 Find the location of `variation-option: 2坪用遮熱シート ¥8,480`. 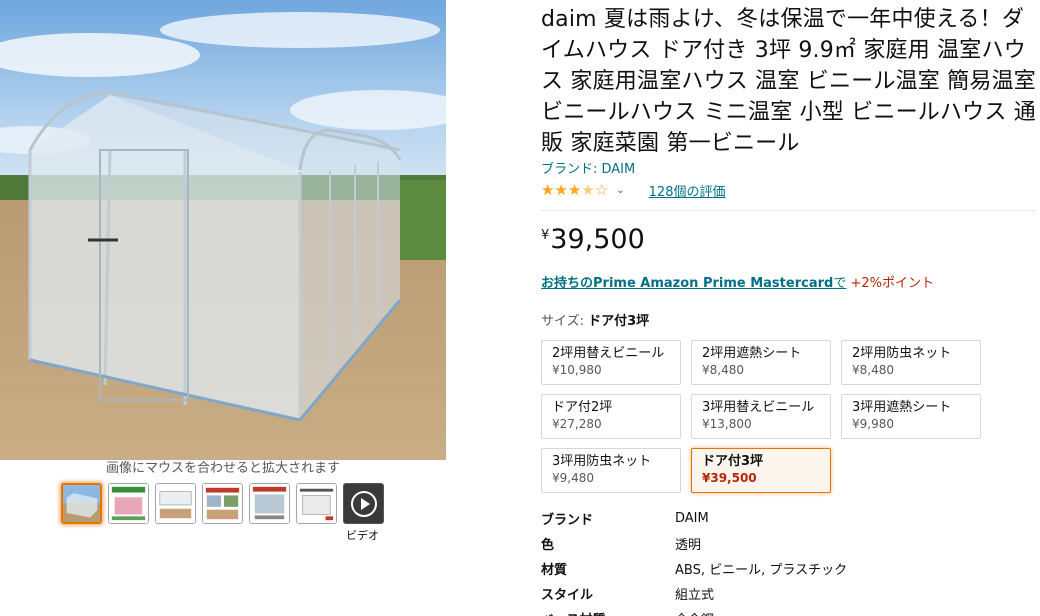

variation-option: 2坪用遮熱シート ¥8,480 is located at coordinates (761, 362).